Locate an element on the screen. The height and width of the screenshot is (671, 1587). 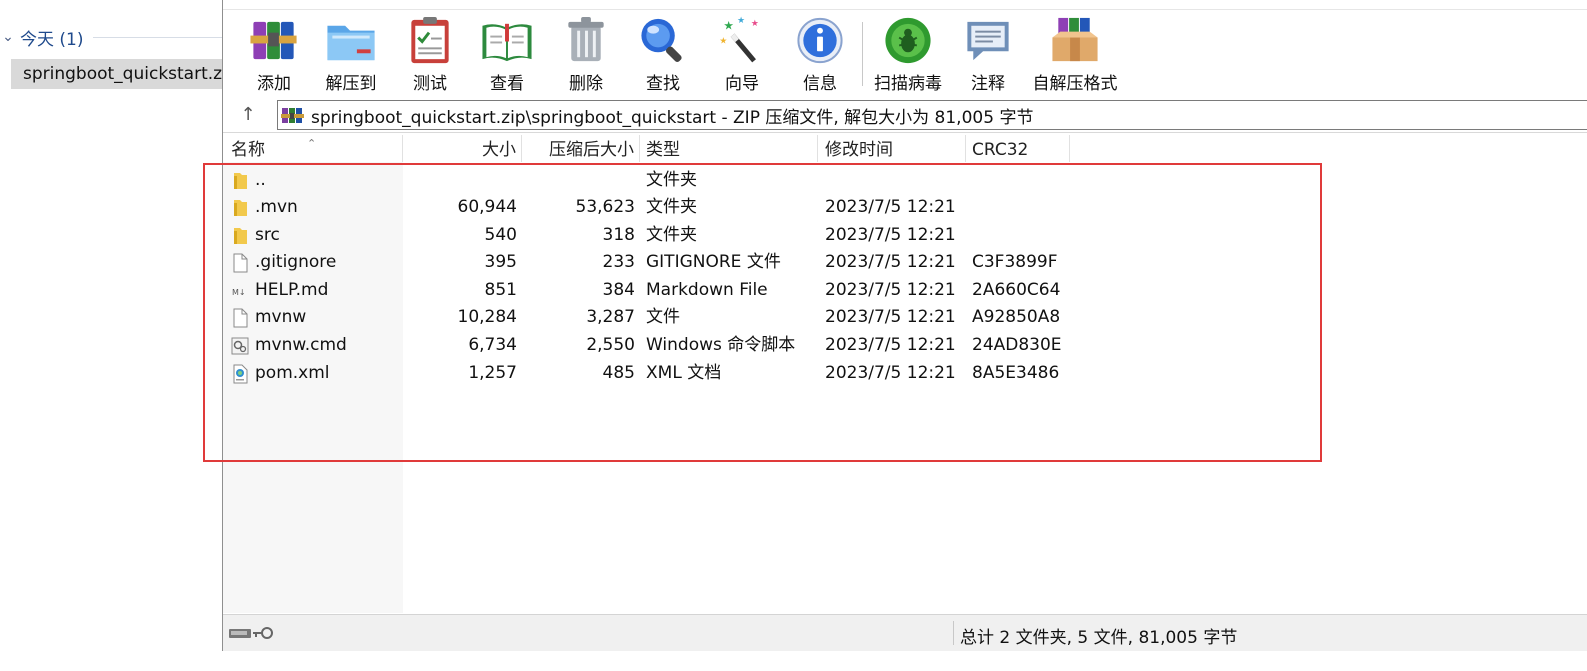
file-size: 1,257 is located at coordinates (492, 373).